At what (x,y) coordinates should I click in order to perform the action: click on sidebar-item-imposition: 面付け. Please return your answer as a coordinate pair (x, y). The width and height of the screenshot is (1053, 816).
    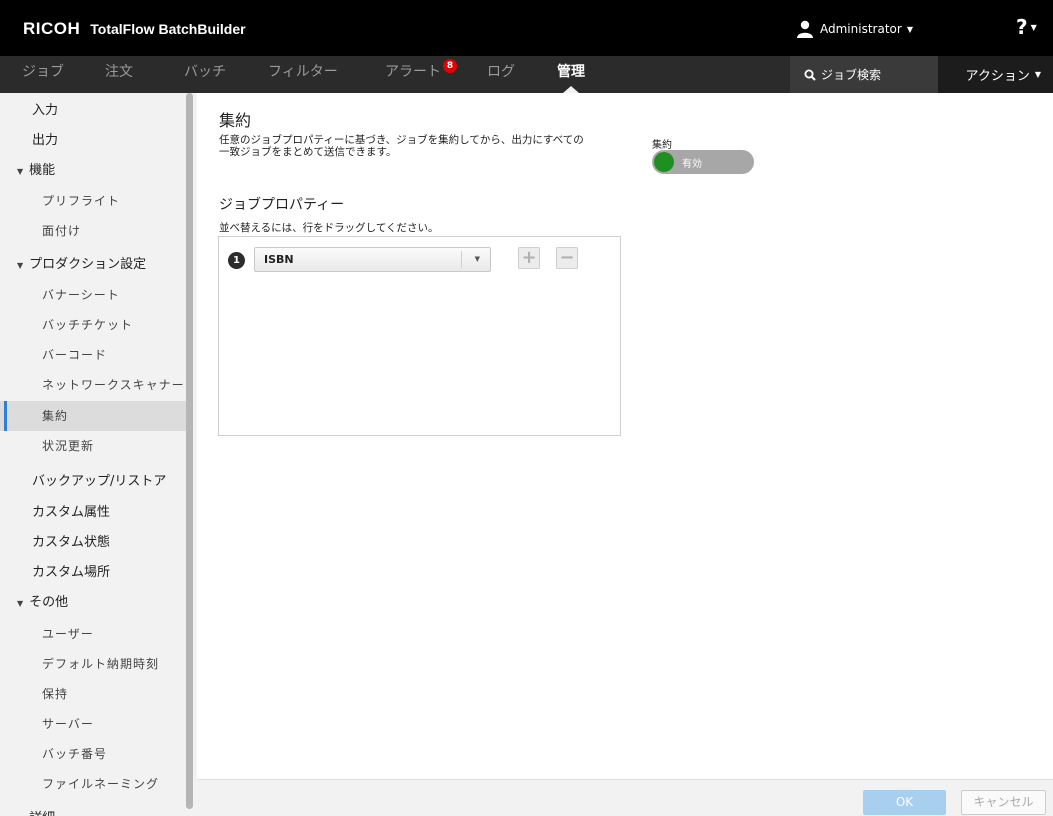
    Looking at the image, I should click on (93, 231).